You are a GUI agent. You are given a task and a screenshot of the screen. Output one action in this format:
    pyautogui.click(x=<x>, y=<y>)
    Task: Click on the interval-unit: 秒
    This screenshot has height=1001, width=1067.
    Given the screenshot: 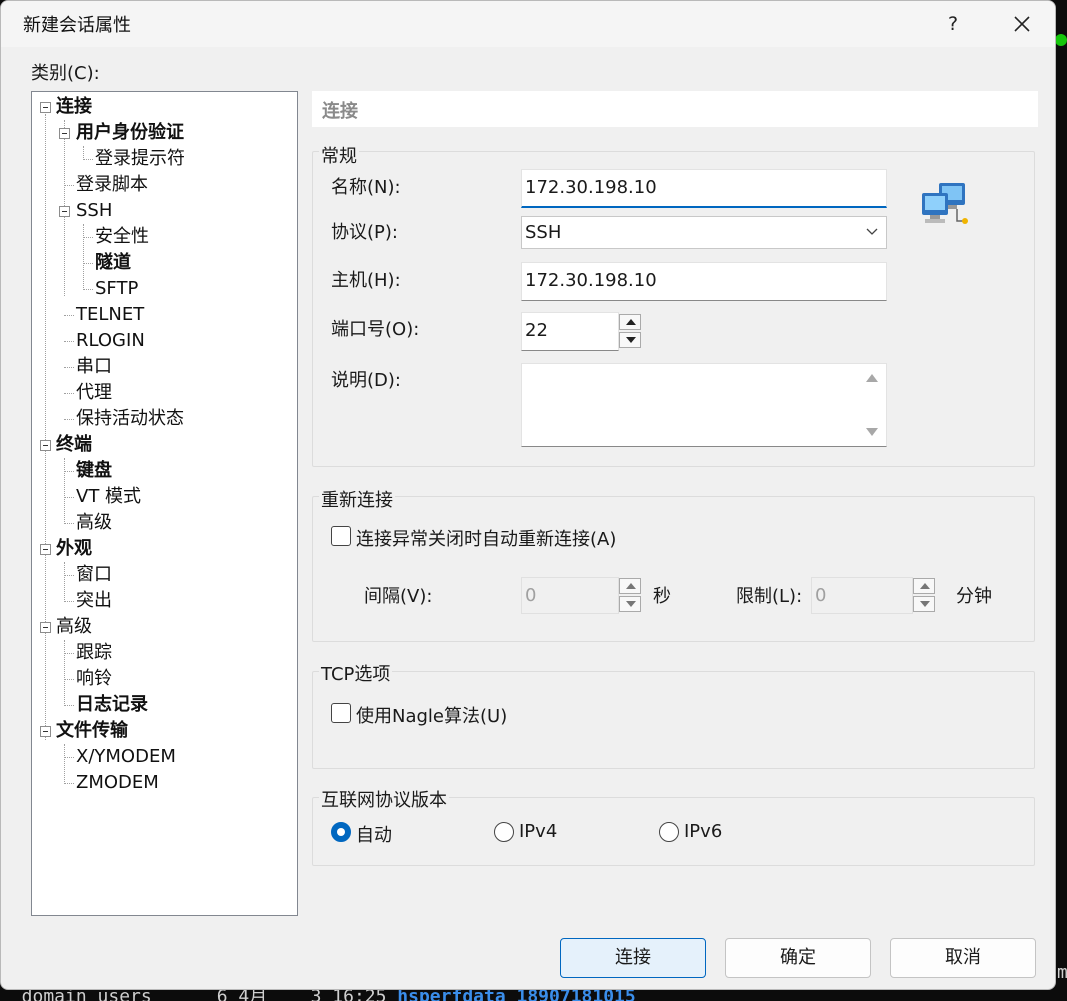 What is the action you would take?
    pyautogui.click(x=662, y=596)
    